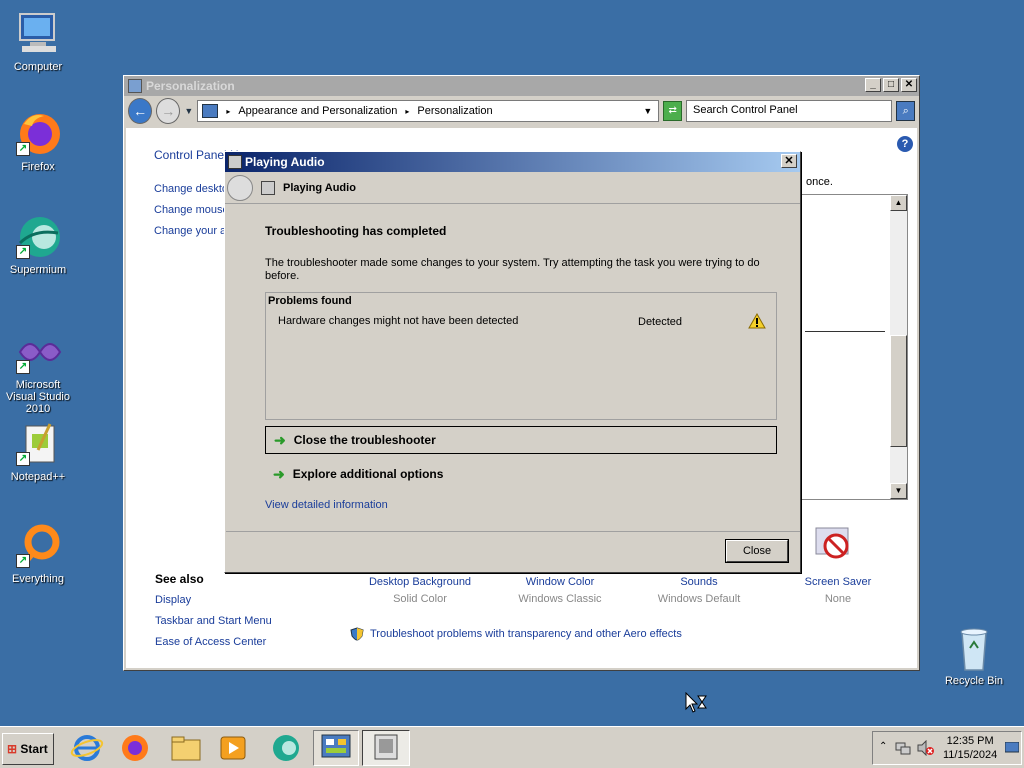  Describe the element at coordinates (368, 474) in the screenshot. I see `explore-options-label: Explore additional options` at that location.